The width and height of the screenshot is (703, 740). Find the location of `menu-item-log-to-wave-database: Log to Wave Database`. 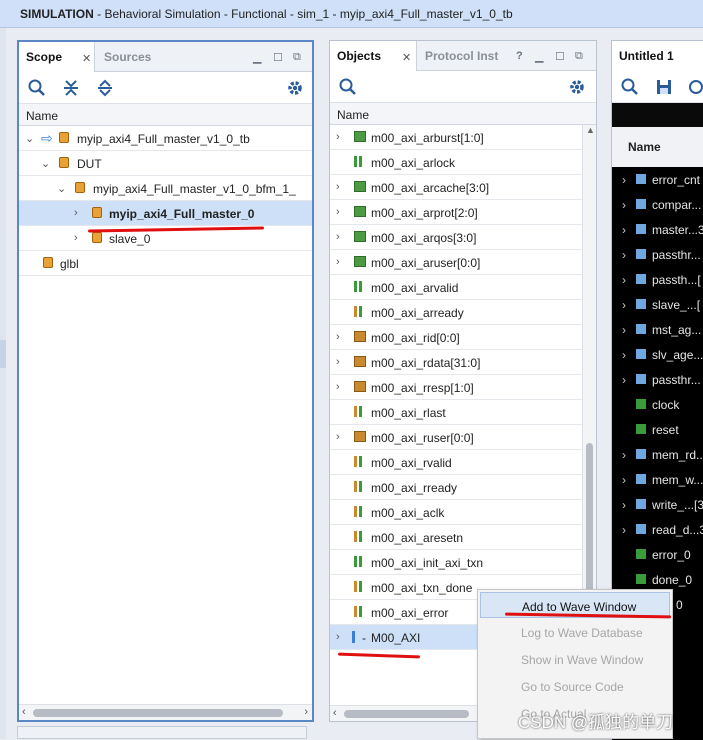

menu-item-log-to-wave-database: Log to Wave Database is located at coordinates (575, 632).